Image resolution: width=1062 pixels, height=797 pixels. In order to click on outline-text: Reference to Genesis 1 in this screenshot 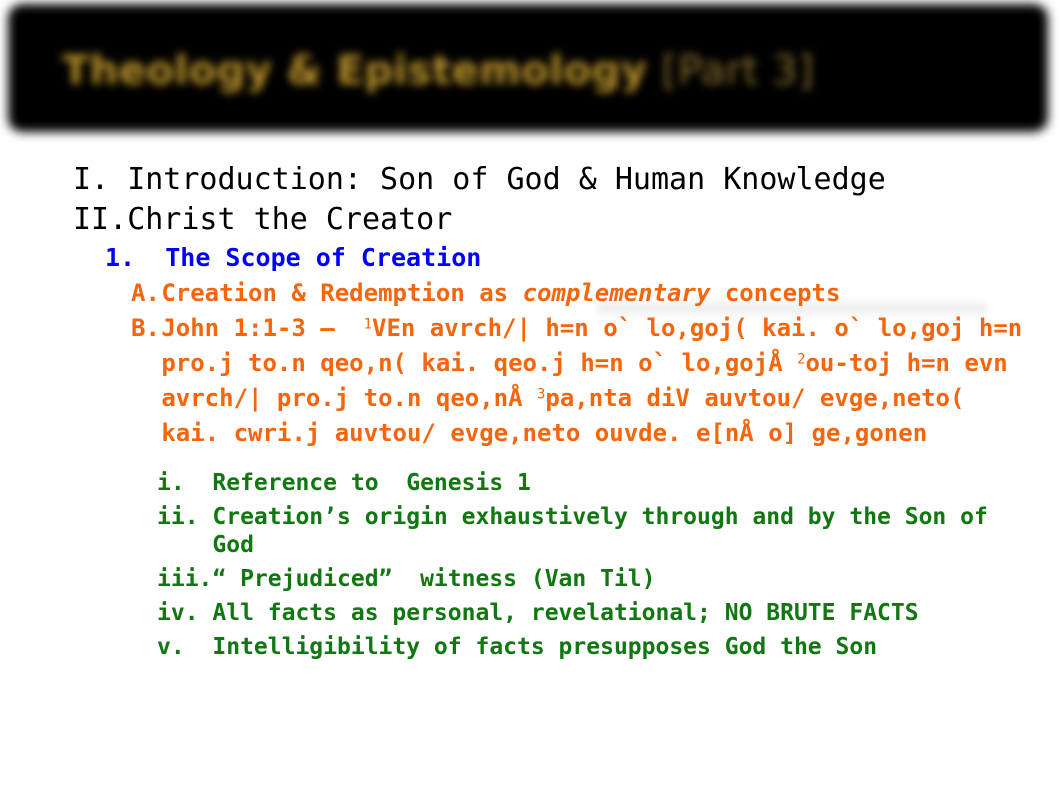, I will do `click(371, 483)`.